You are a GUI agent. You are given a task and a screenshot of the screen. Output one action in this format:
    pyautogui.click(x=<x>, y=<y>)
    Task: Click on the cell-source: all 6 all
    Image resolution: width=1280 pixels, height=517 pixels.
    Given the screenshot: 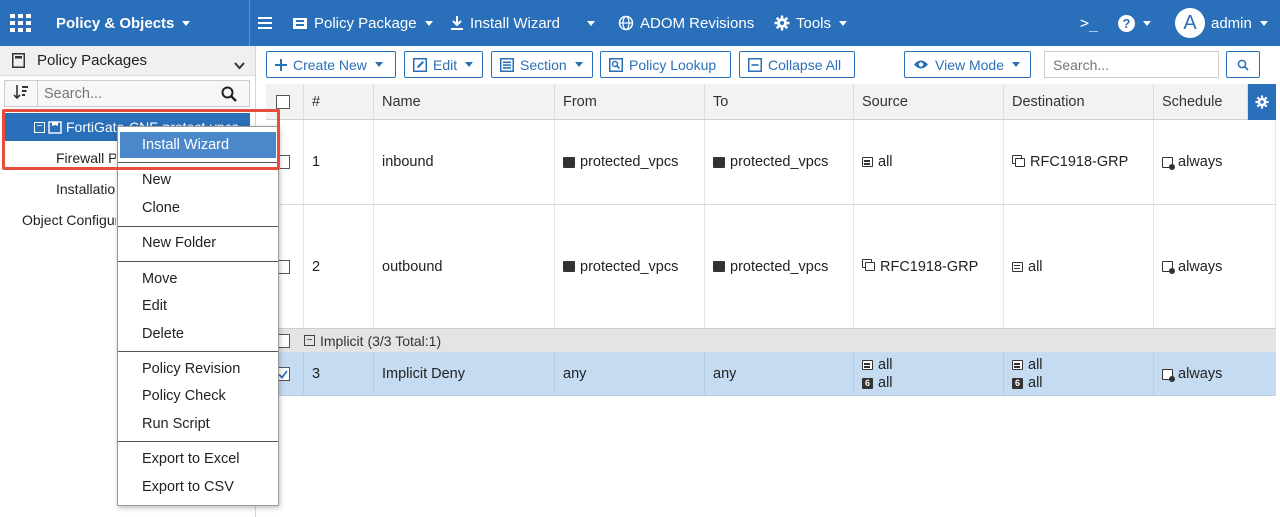 What is the action you would take?
    pyautogui.click(x=929, y=374)
    